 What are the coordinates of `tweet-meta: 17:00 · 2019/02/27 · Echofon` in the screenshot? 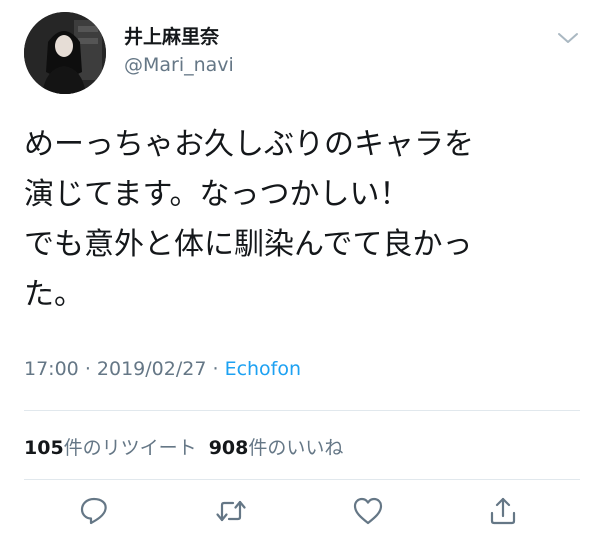 It's located at (162, 369).